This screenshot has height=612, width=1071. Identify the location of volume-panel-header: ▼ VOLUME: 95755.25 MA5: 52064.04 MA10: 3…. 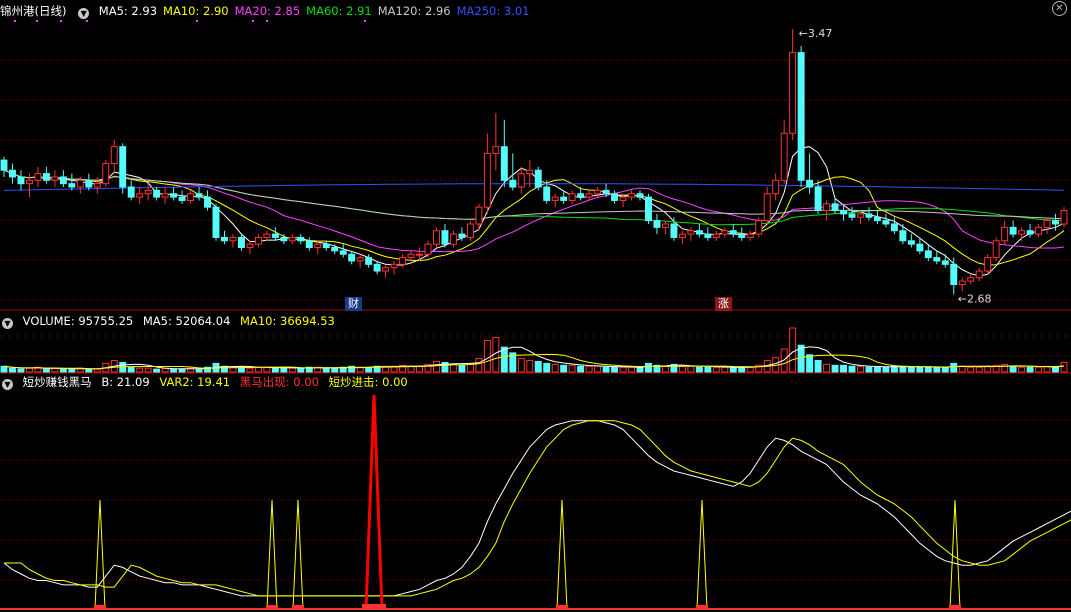
(170, 321).